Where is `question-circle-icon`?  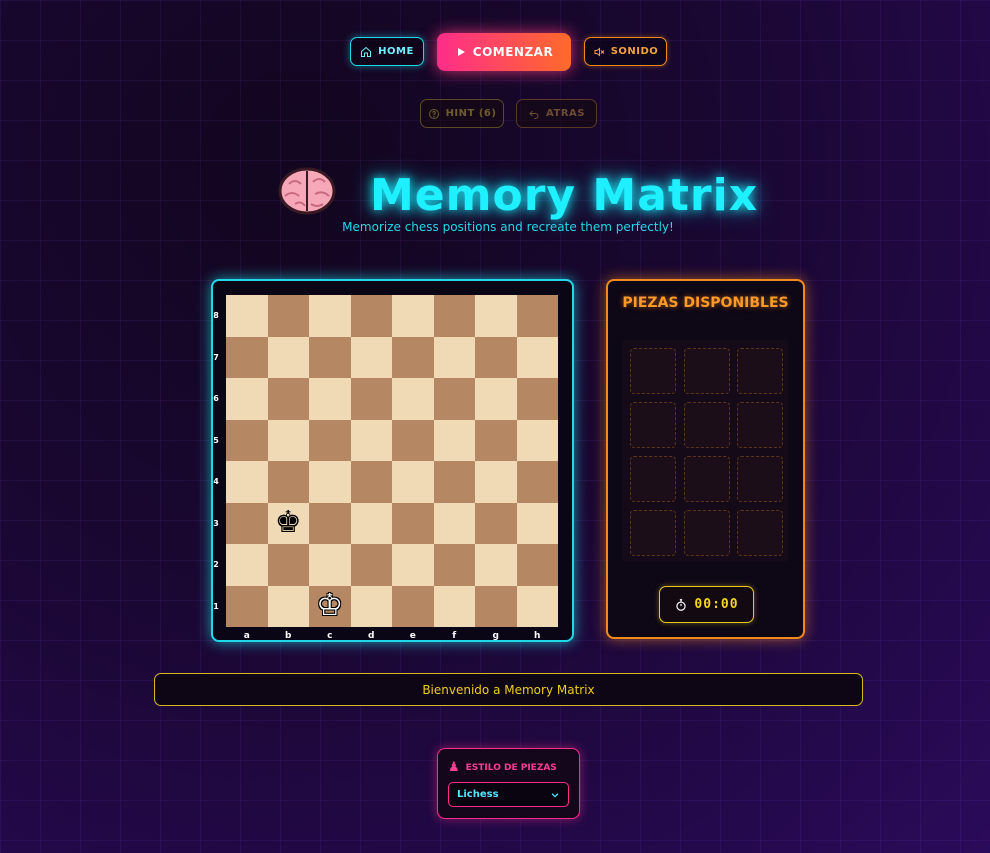
question-circle-icon is located at coordinates (433, 113).